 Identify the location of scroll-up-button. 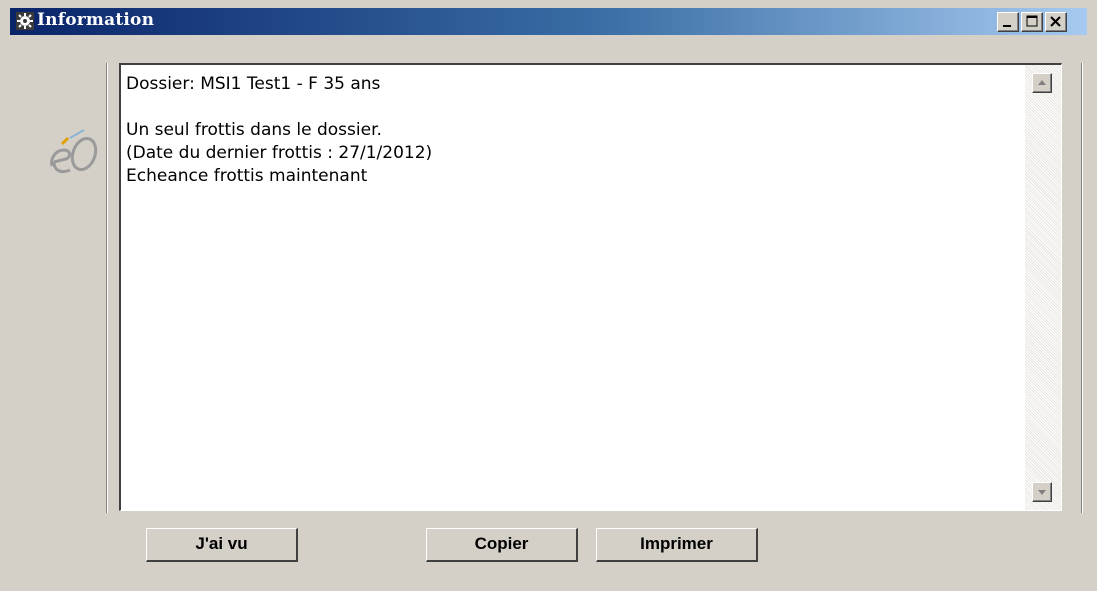
(1042, 83).